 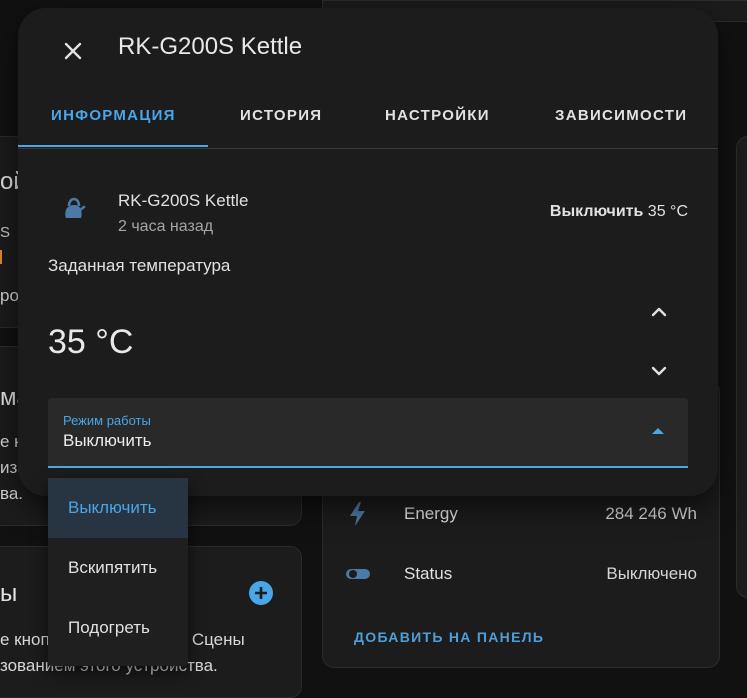 What do you see at coordinates (118, 628) in the screenshot?
I see `mode-option: Подогреть` at bounding box center [118, 628].